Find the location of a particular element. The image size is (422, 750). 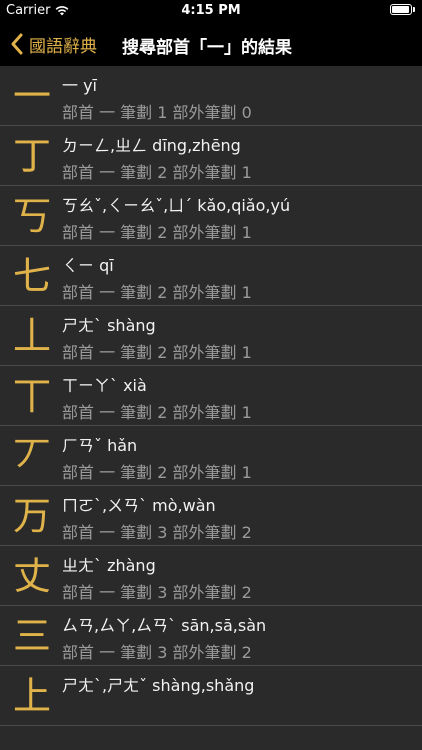

list-item: 丅 ㄒㄧㄚˋ xià 部首 一 筆劃 2 部外筆劃 1 is located at coordinates (211, 396).